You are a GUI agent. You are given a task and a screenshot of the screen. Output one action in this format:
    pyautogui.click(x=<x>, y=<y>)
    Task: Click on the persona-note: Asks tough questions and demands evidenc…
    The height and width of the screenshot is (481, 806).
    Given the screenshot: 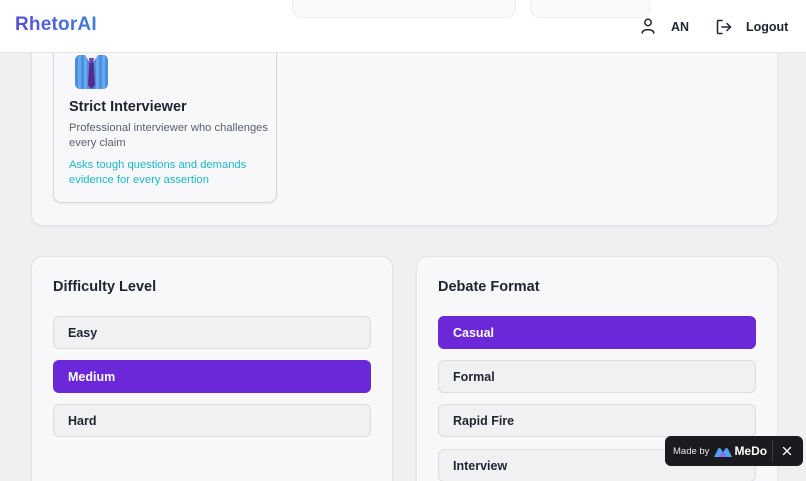 What is the action you would take?
    pyautogui.click(x=158, y=172)
    